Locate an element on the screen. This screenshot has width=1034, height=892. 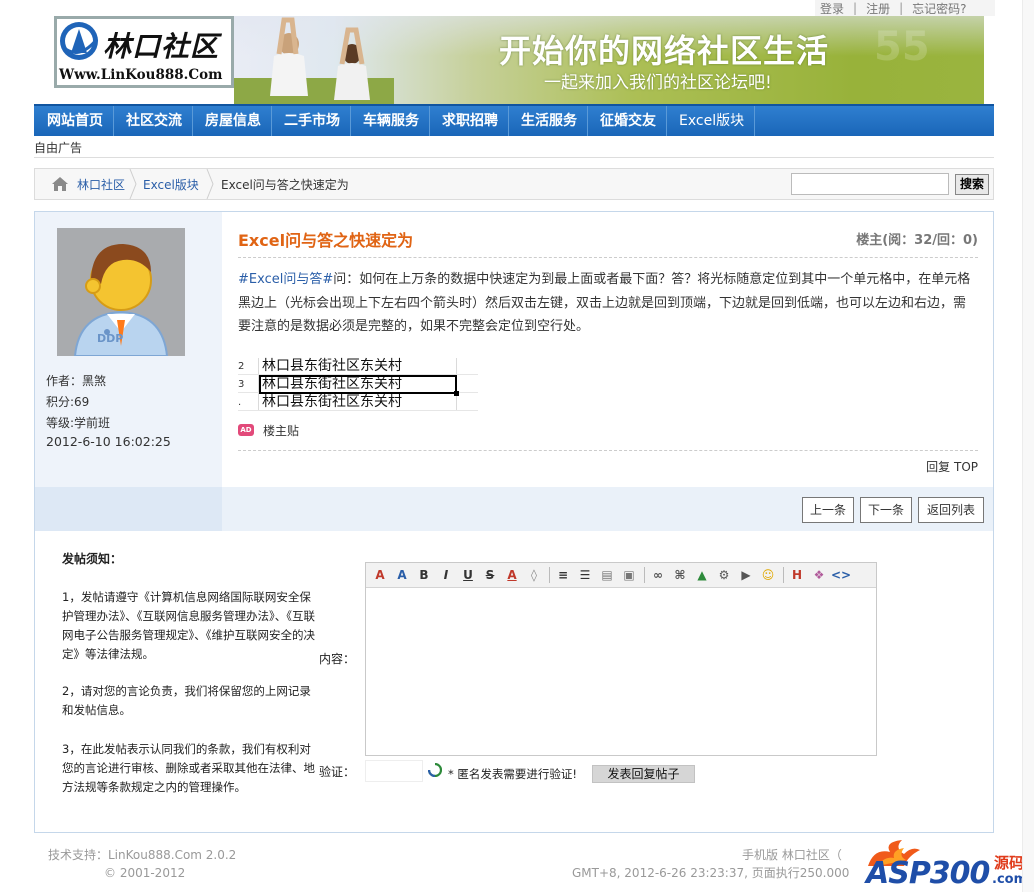
home-icon is located at coordinates (60, 184).